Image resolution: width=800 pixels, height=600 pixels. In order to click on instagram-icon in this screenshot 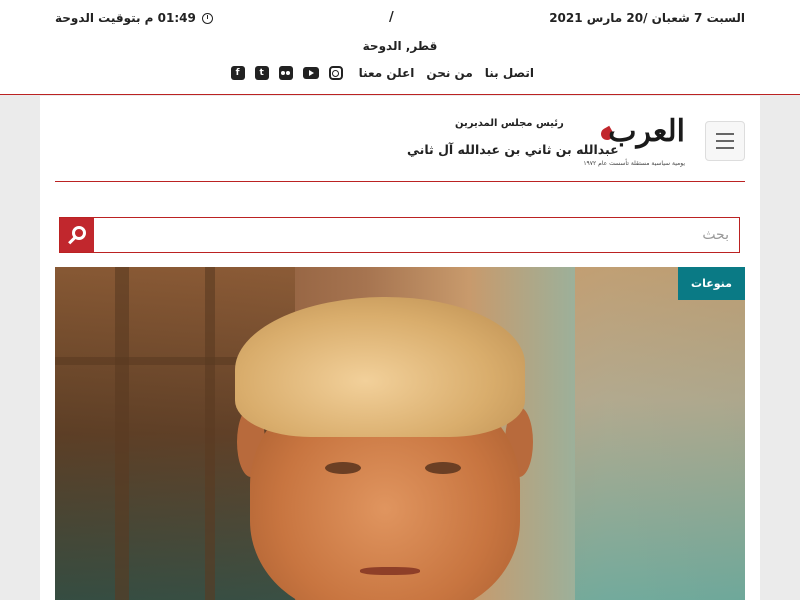, I will do `click(335, 73)`.